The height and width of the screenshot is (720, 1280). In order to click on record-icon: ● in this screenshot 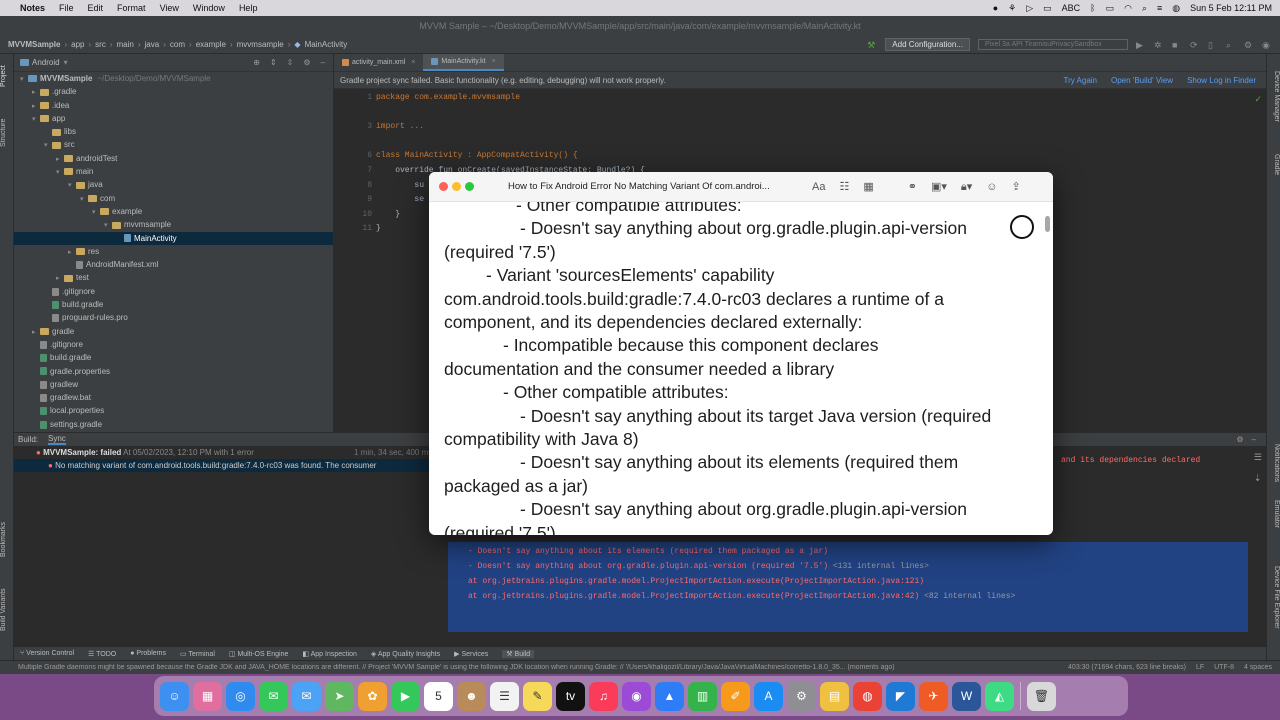, I will do `click(995, 8)`.